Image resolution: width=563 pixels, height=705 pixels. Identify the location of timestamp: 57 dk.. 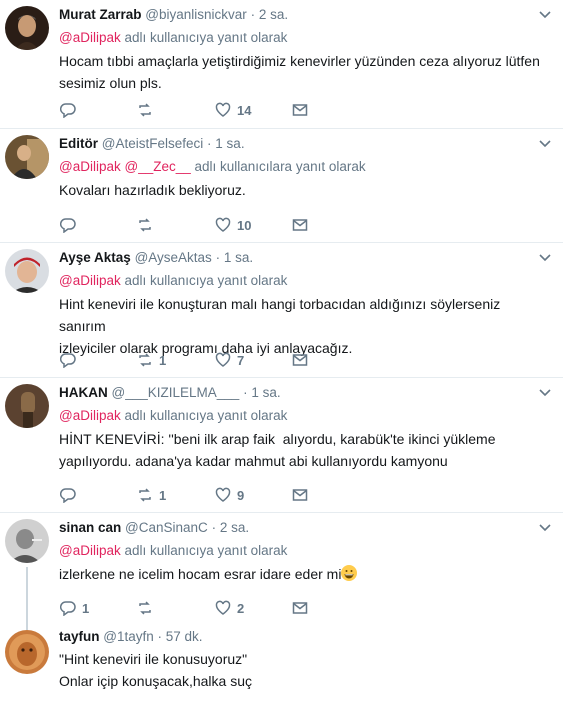
(184, 636).